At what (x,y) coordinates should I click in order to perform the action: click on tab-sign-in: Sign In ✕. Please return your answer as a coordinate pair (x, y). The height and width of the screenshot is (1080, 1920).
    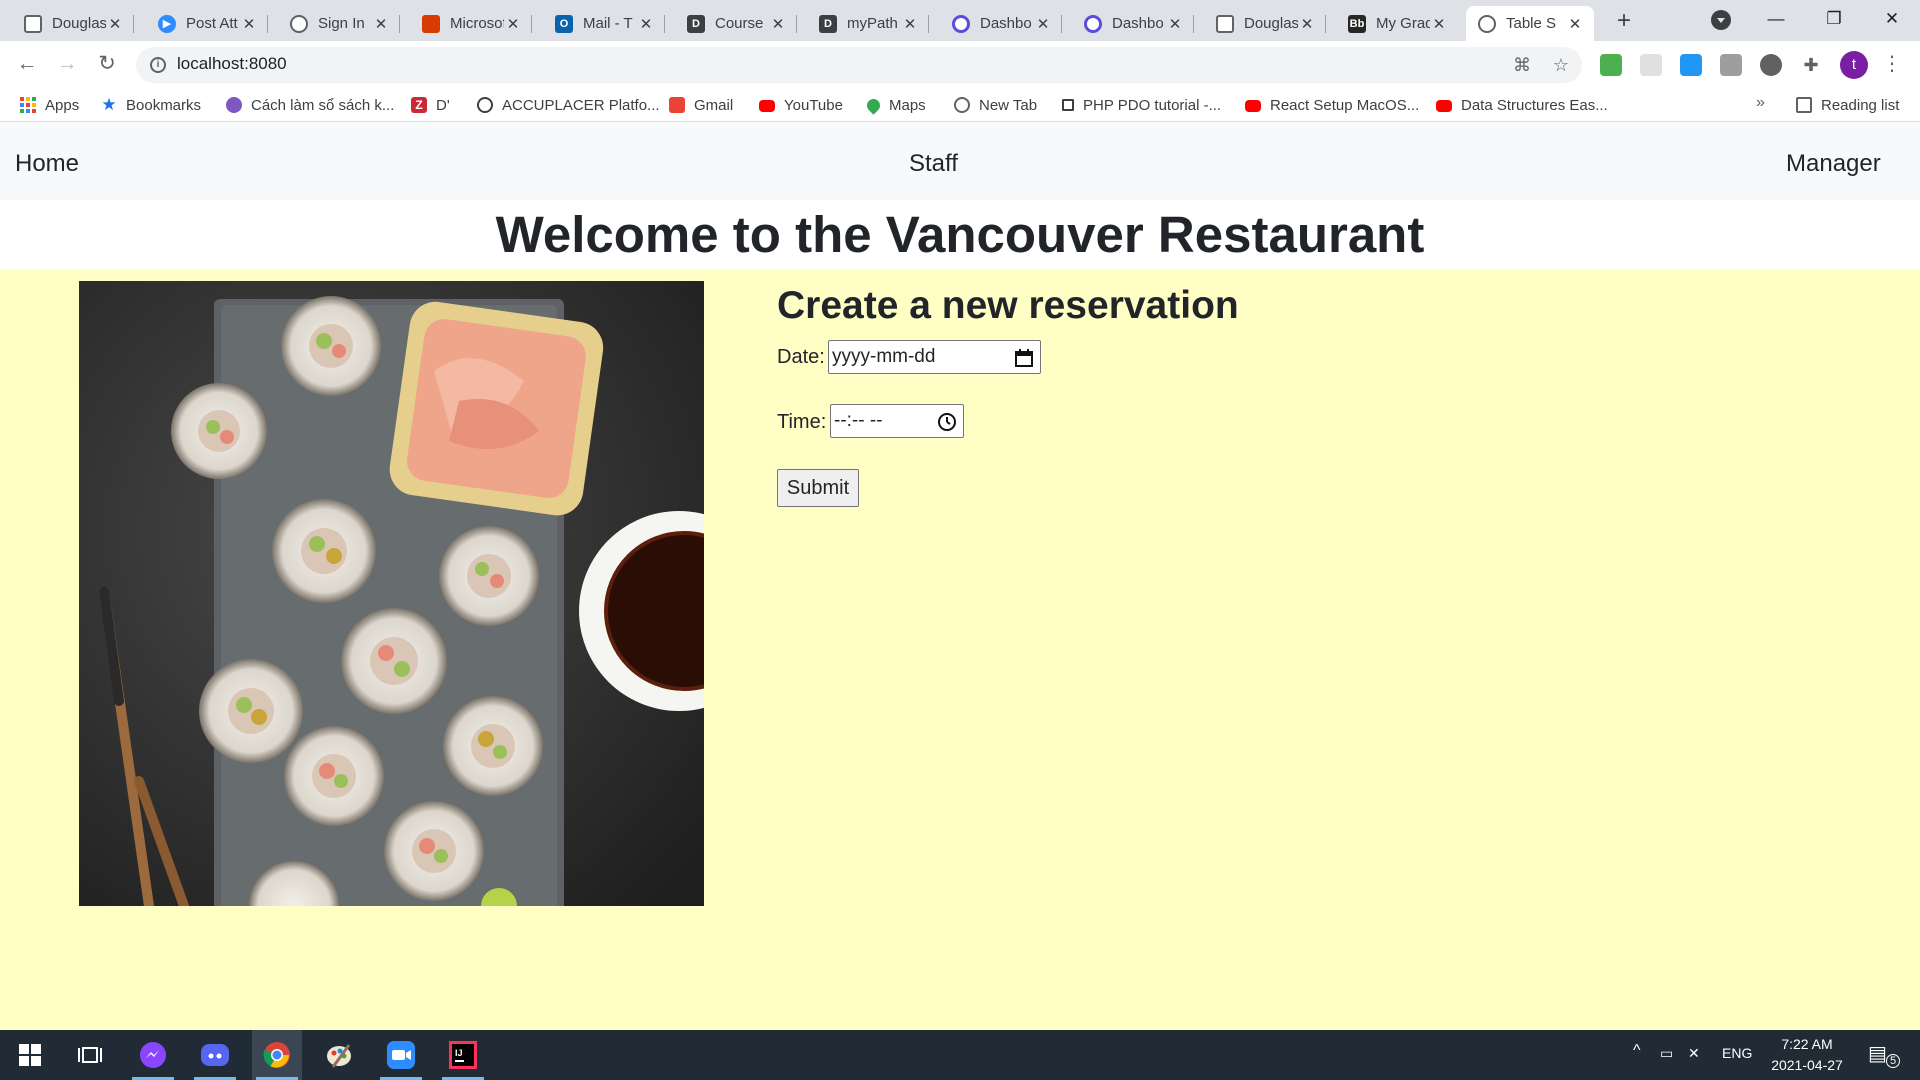
    Looking at the image, I should click on (339, 23).